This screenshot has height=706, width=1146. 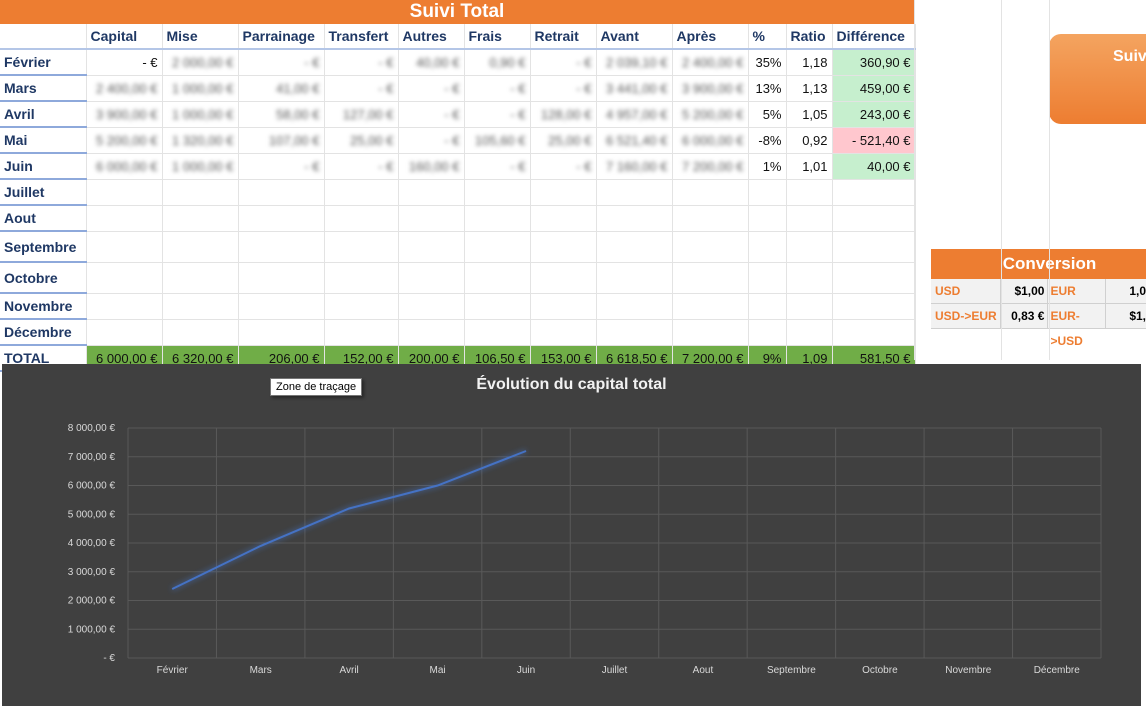 I want to click on conversion-value: 1,0, so click(x=1126, y=291).